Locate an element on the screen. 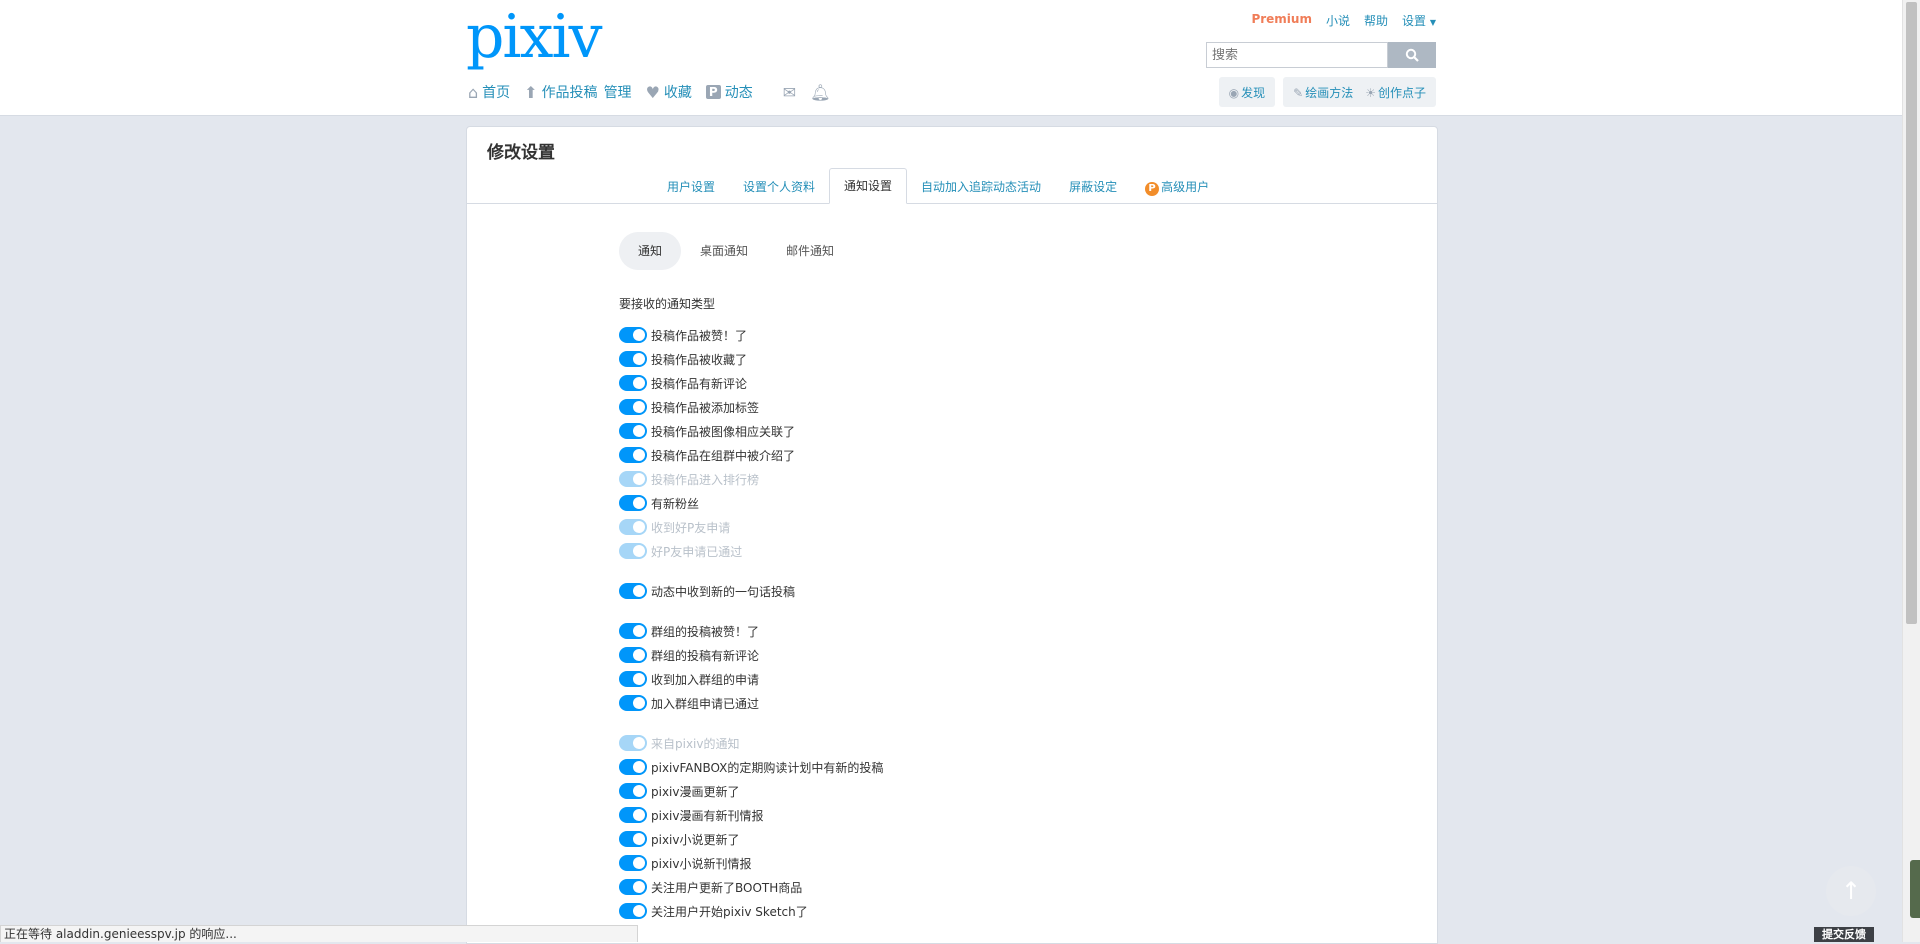  lightbulb-icon: ☀ is located at coordinates (1370, 92).